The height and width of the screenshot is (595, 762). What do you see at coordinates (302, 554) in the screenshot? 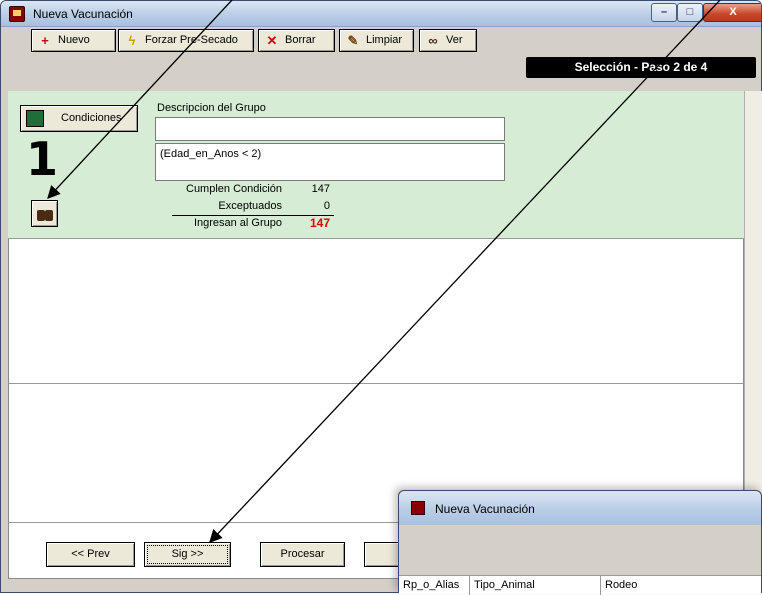
I see `procesar-button: Procesar` at bounding box center [302, 554].